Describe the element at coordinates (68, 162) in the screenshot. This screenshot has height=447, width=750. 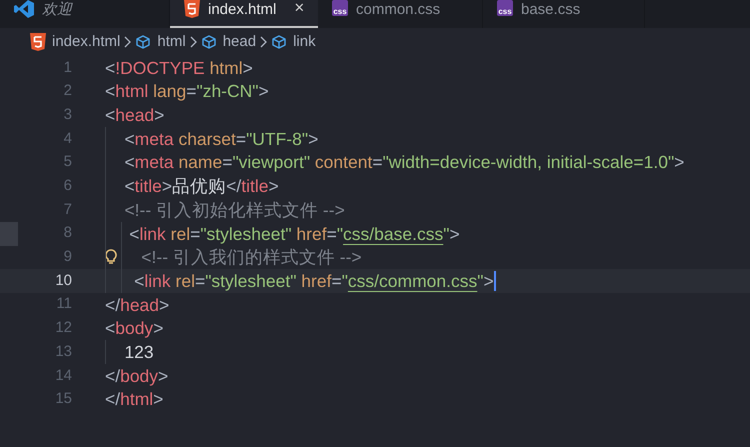
I see `line-number: 5` at that location.